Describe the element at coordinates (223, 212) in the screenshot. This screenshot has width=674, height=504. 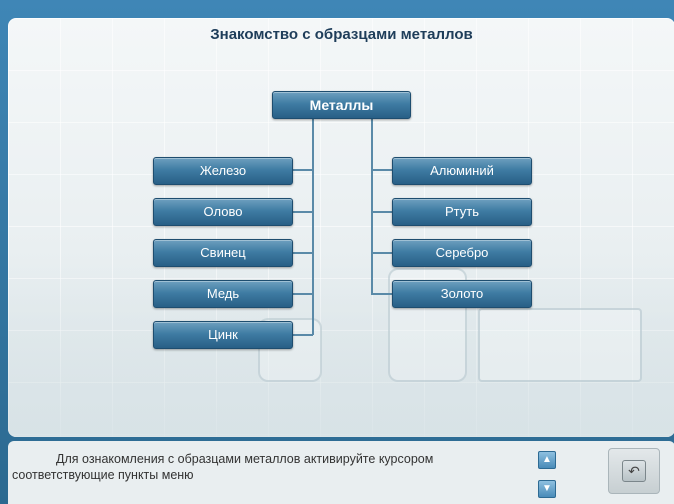
I see `menu-item-tin: Олово` at that location.